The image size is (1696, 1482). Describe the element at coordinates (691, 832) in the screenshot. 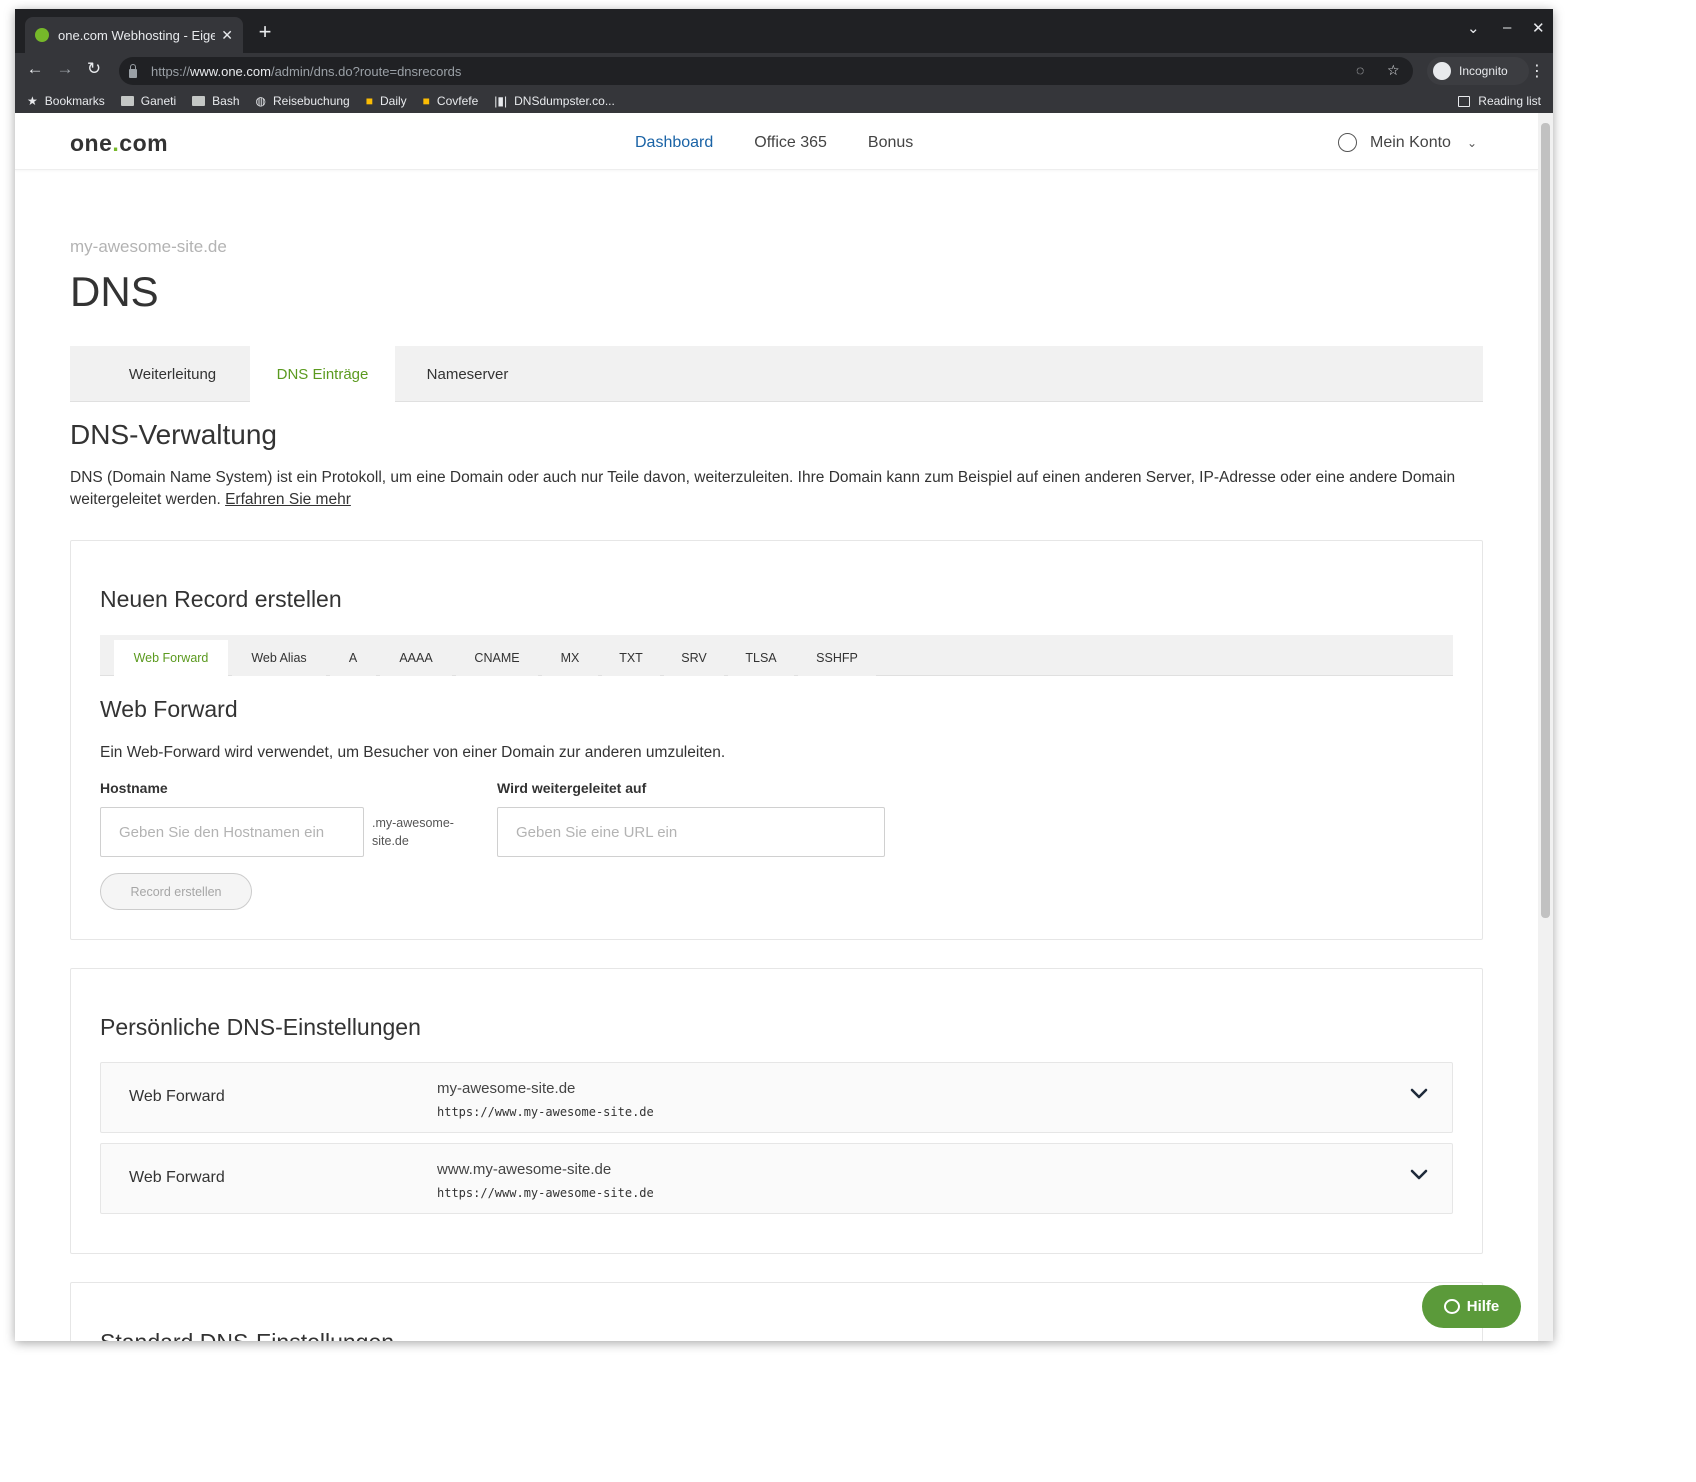

I see `target-url-input: Geben Sie eine URL ein` at that location.